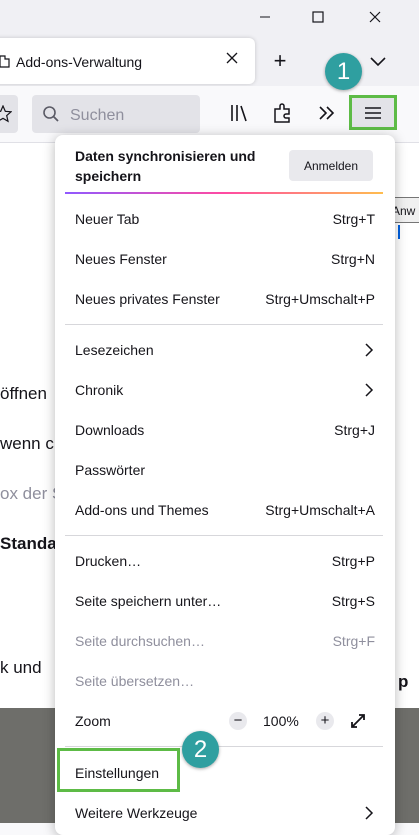  What do you see at coordinates (93, 721) in the screenshot?
I see `menu-item-label: Zoom` at bounding box center [93, 721].